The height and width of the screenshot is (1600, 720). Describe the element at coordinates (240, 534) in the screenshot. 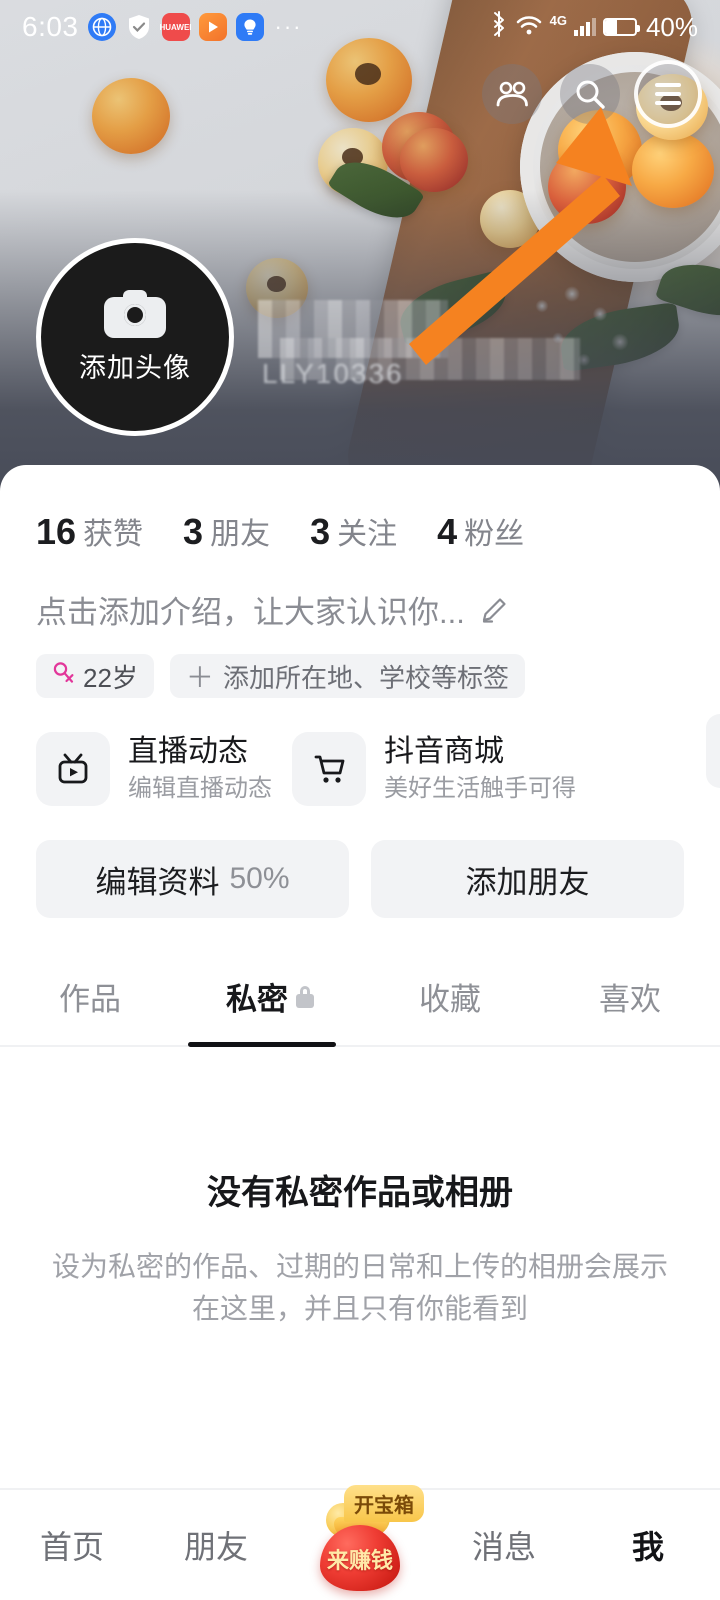

I see `stat-label: 朋友` at that location.